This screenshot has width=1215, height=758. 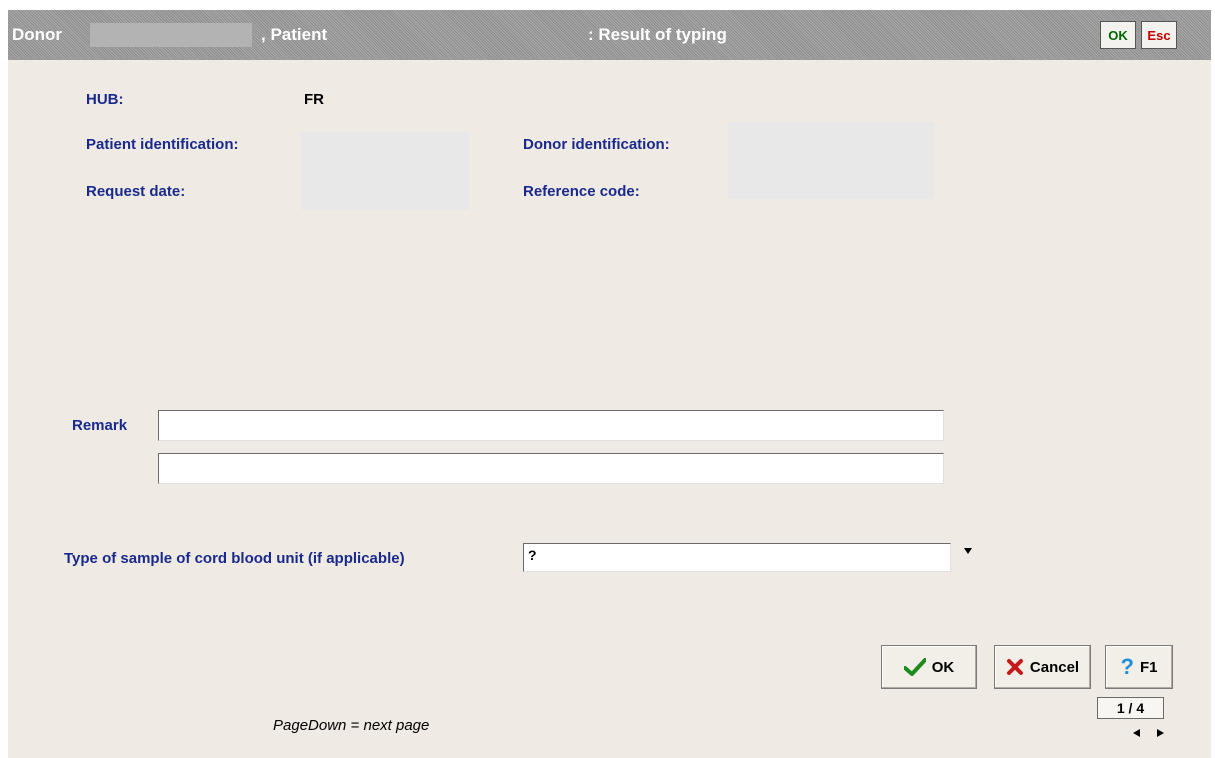 What do you see at coordinates (532, 555) in the screenshot?
I see `sample-type-selected-value: ?` at bounding box center [532, 555].